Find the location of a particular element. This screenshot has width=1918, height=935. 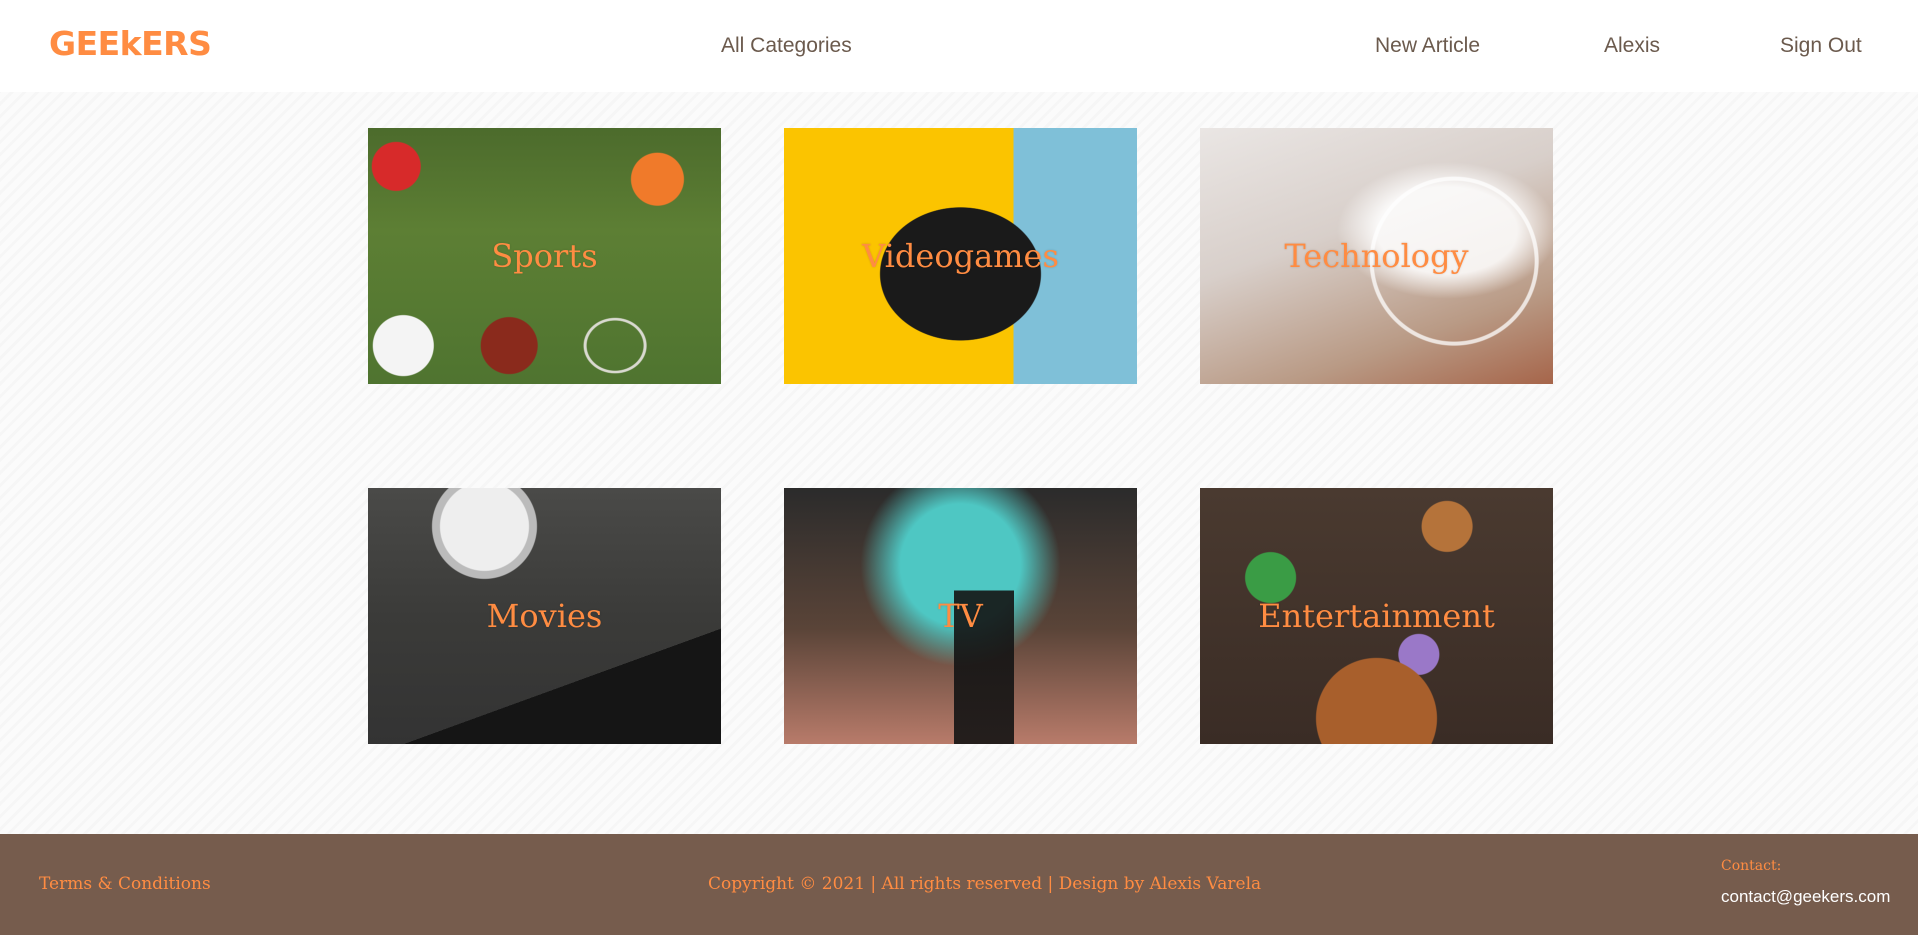

category-label: Videogames is located at coordinates (960, 256).